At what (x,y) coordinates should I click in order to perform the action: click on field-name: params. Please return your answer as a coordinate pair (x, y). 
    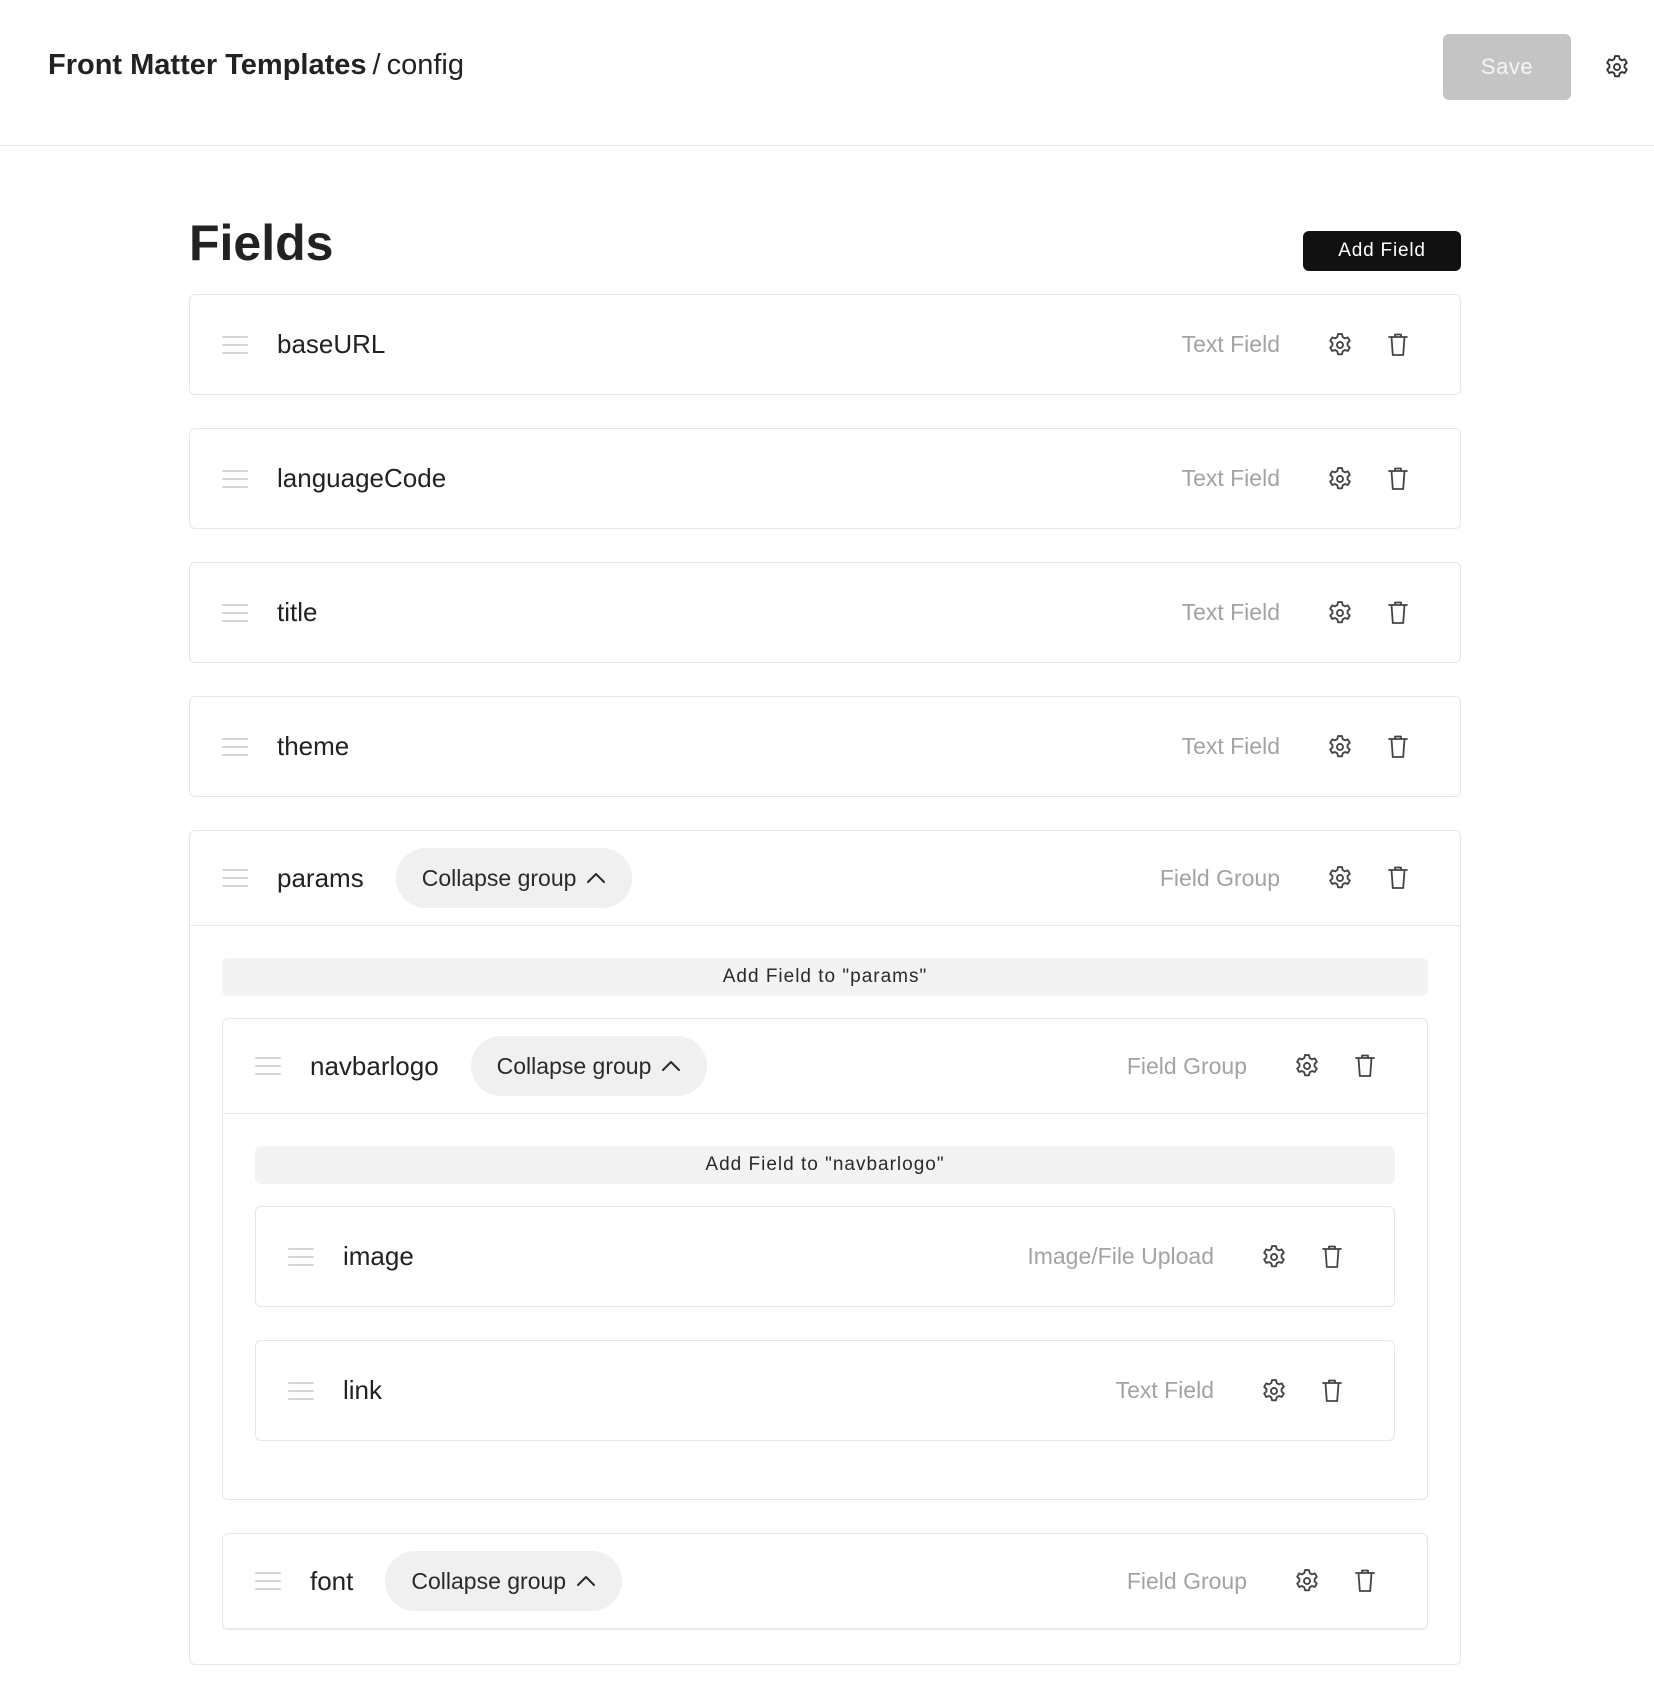
    Looking at the image, I should click on (320, 877).